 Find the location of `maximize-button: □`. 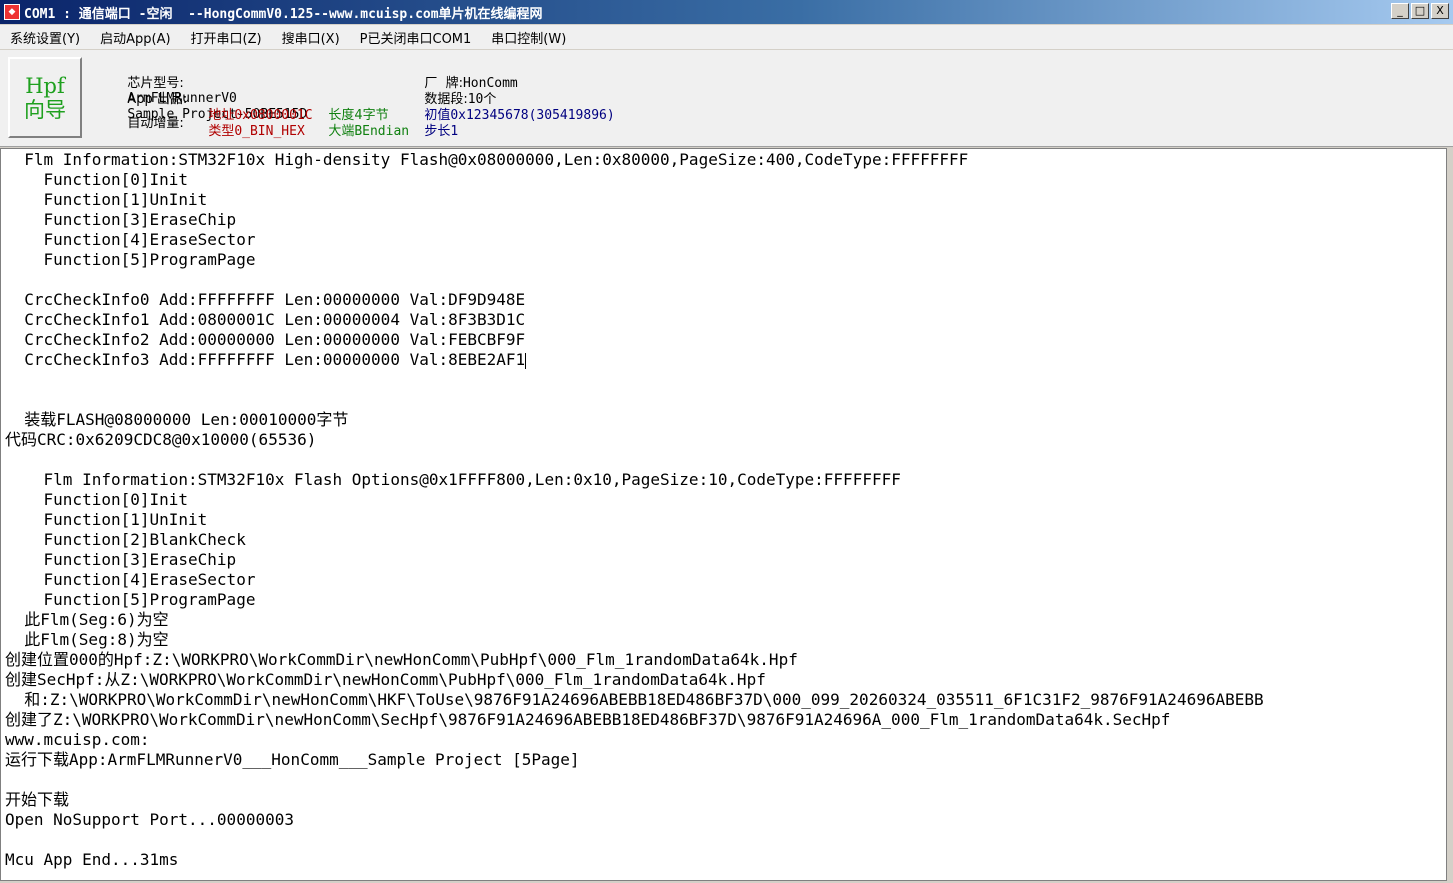

maximize-button: □ is located at coordinates (1420, 11).